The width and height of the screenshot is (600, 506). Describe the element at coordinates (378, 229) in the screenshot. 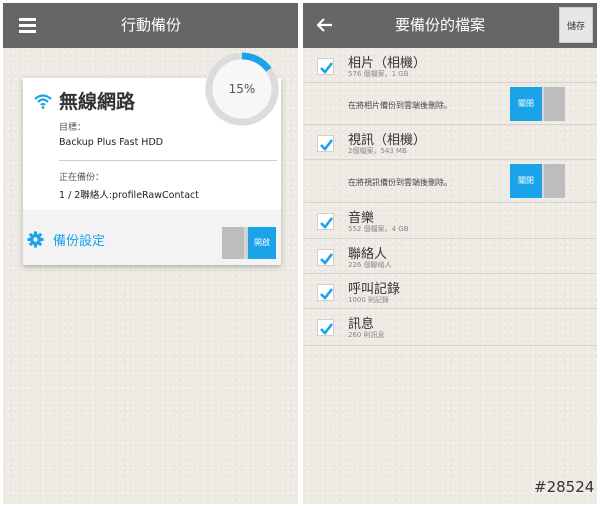

I see `item-subtitle: 552 個檔案，4 GB` at that location.